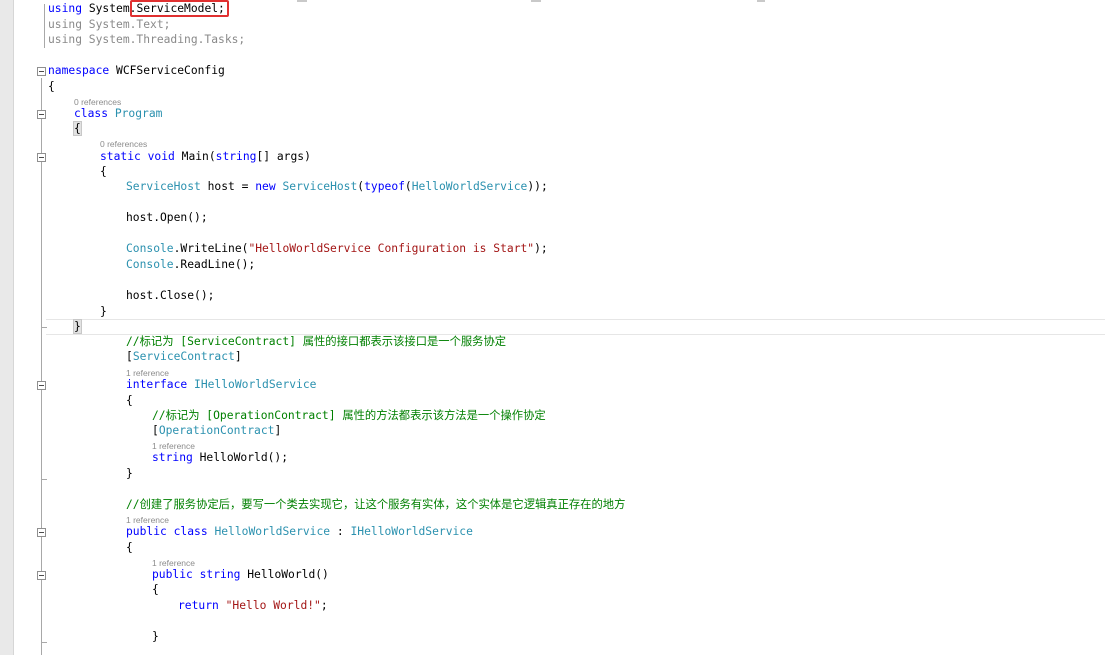  What do you see at coordinates (552, 312) in the screenshot?
I see `code-line-main-close: }` at bounding box center [552, 312].